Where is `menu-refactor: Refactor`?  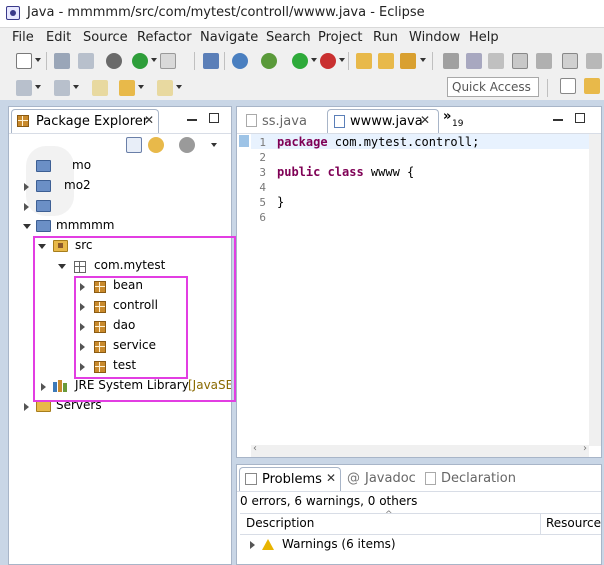 menu-refactor: Refactor is located at coordinates (164, 37).